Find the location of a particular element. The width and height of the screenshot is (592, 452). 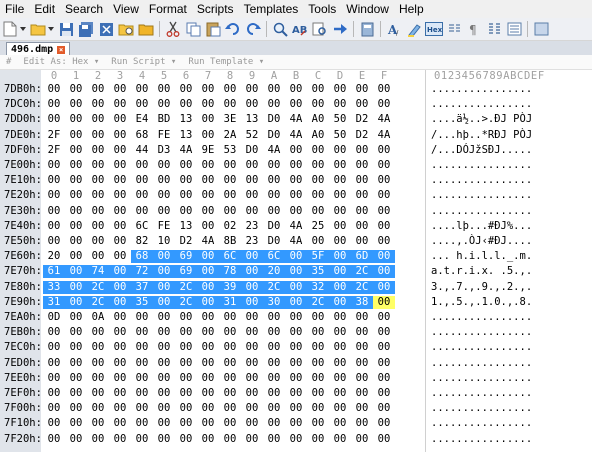

hex-byte: 23 is located at coordinates (252, 226).